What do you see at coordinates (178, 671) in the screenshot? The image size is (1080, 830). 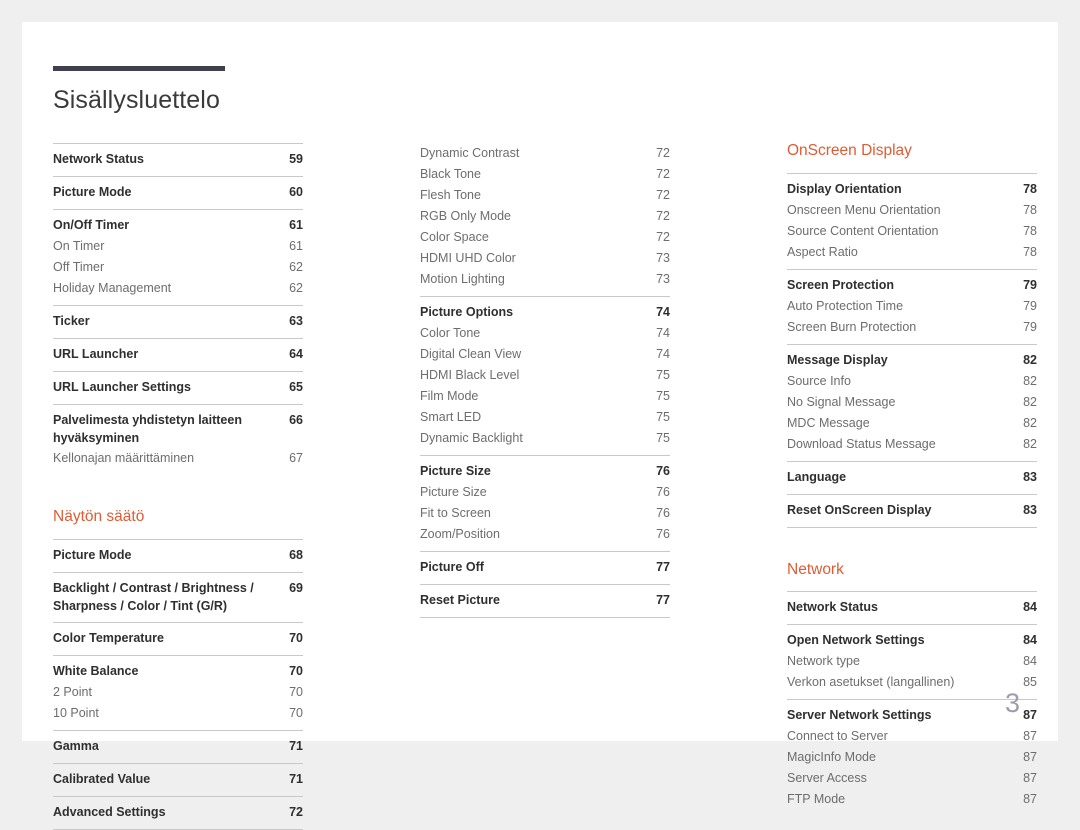 I see `toc-entry: White Balance 70` at bounding box center [178, 671].